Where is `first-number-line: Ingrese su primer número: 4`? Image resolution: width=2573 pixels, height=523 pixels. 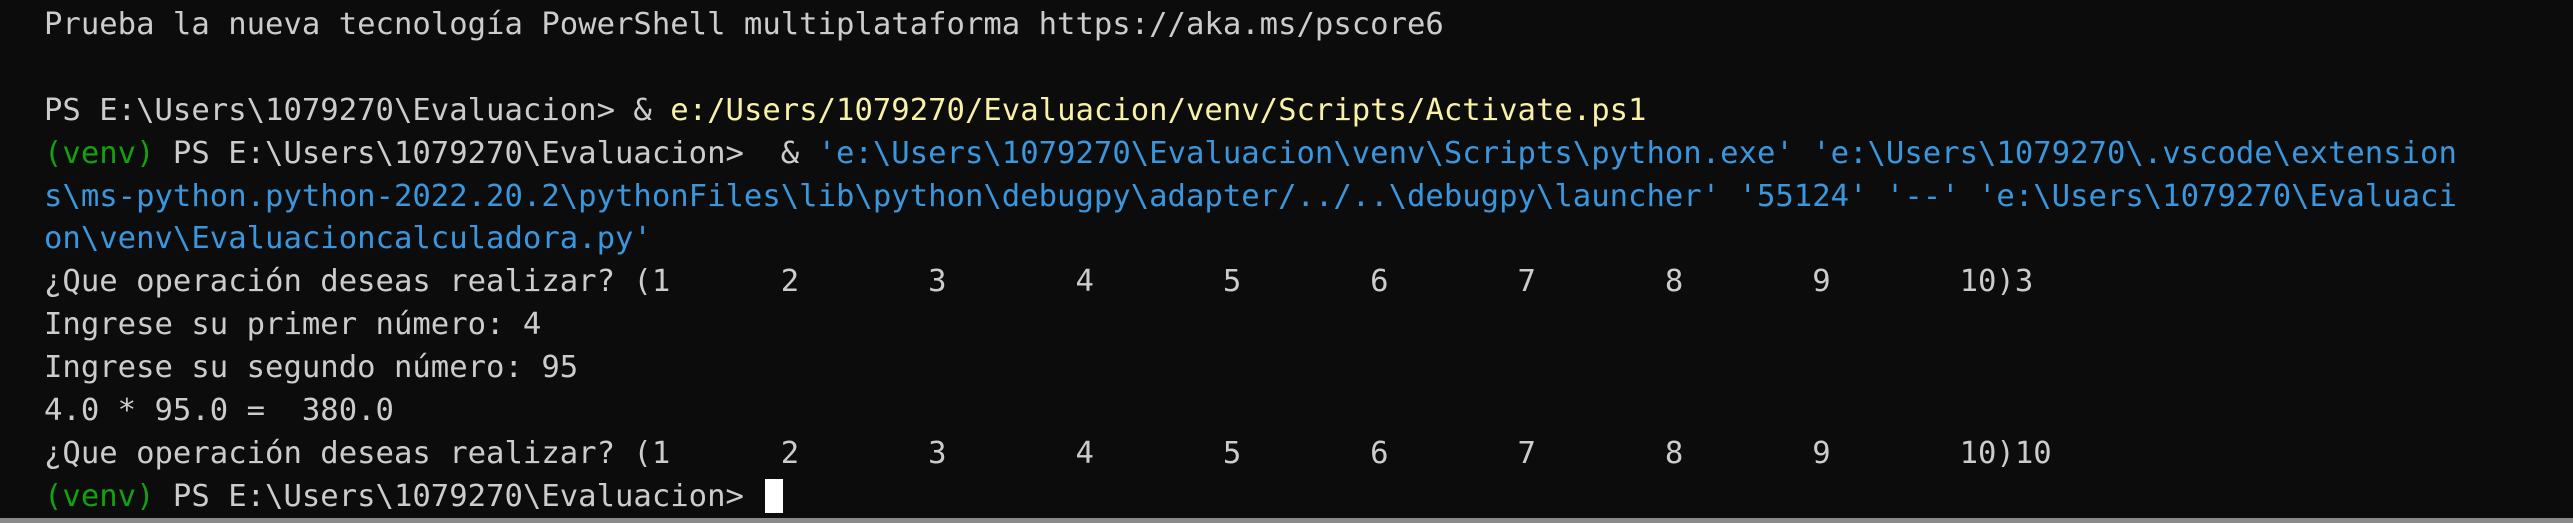 first-number-line: Ingrese su primer número: 4 is located at coordinates (1308, 325).